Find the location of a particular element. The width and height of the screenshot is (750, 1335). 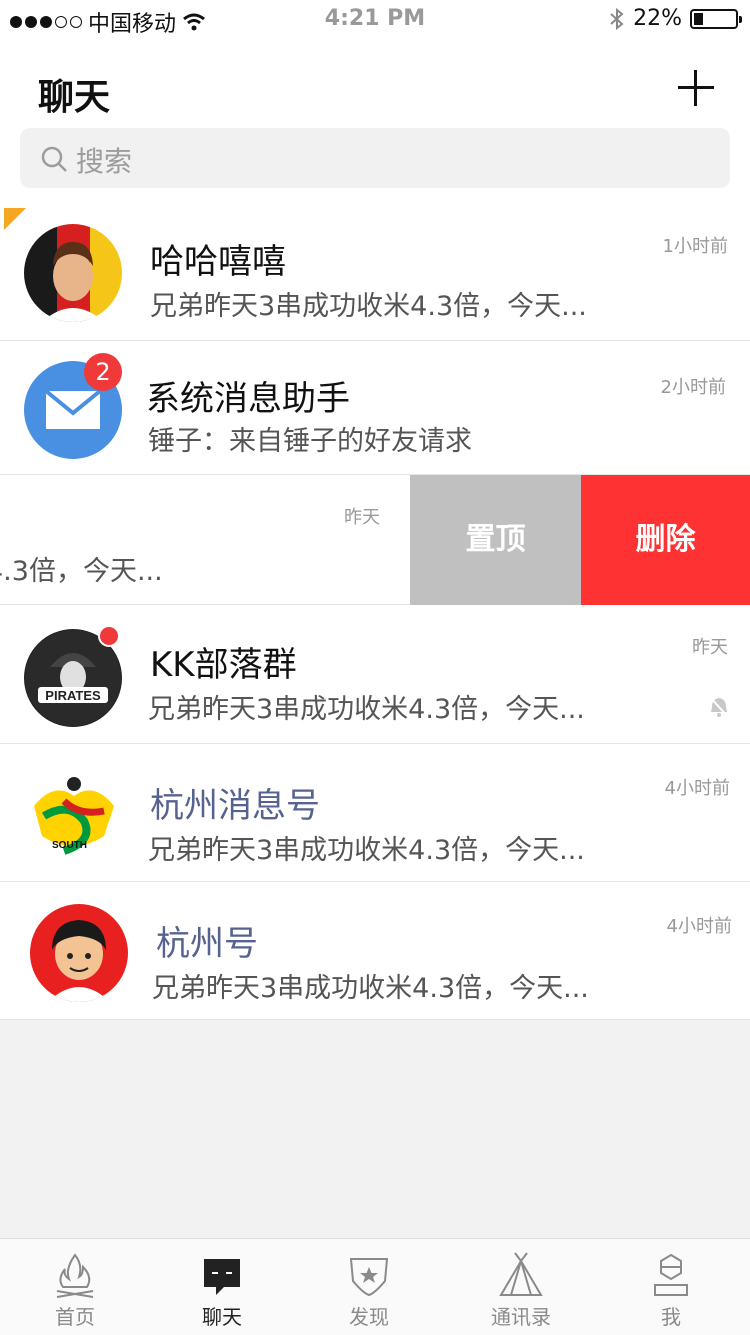

tab-discover: 发现 is located at coordinates (369, 1287).